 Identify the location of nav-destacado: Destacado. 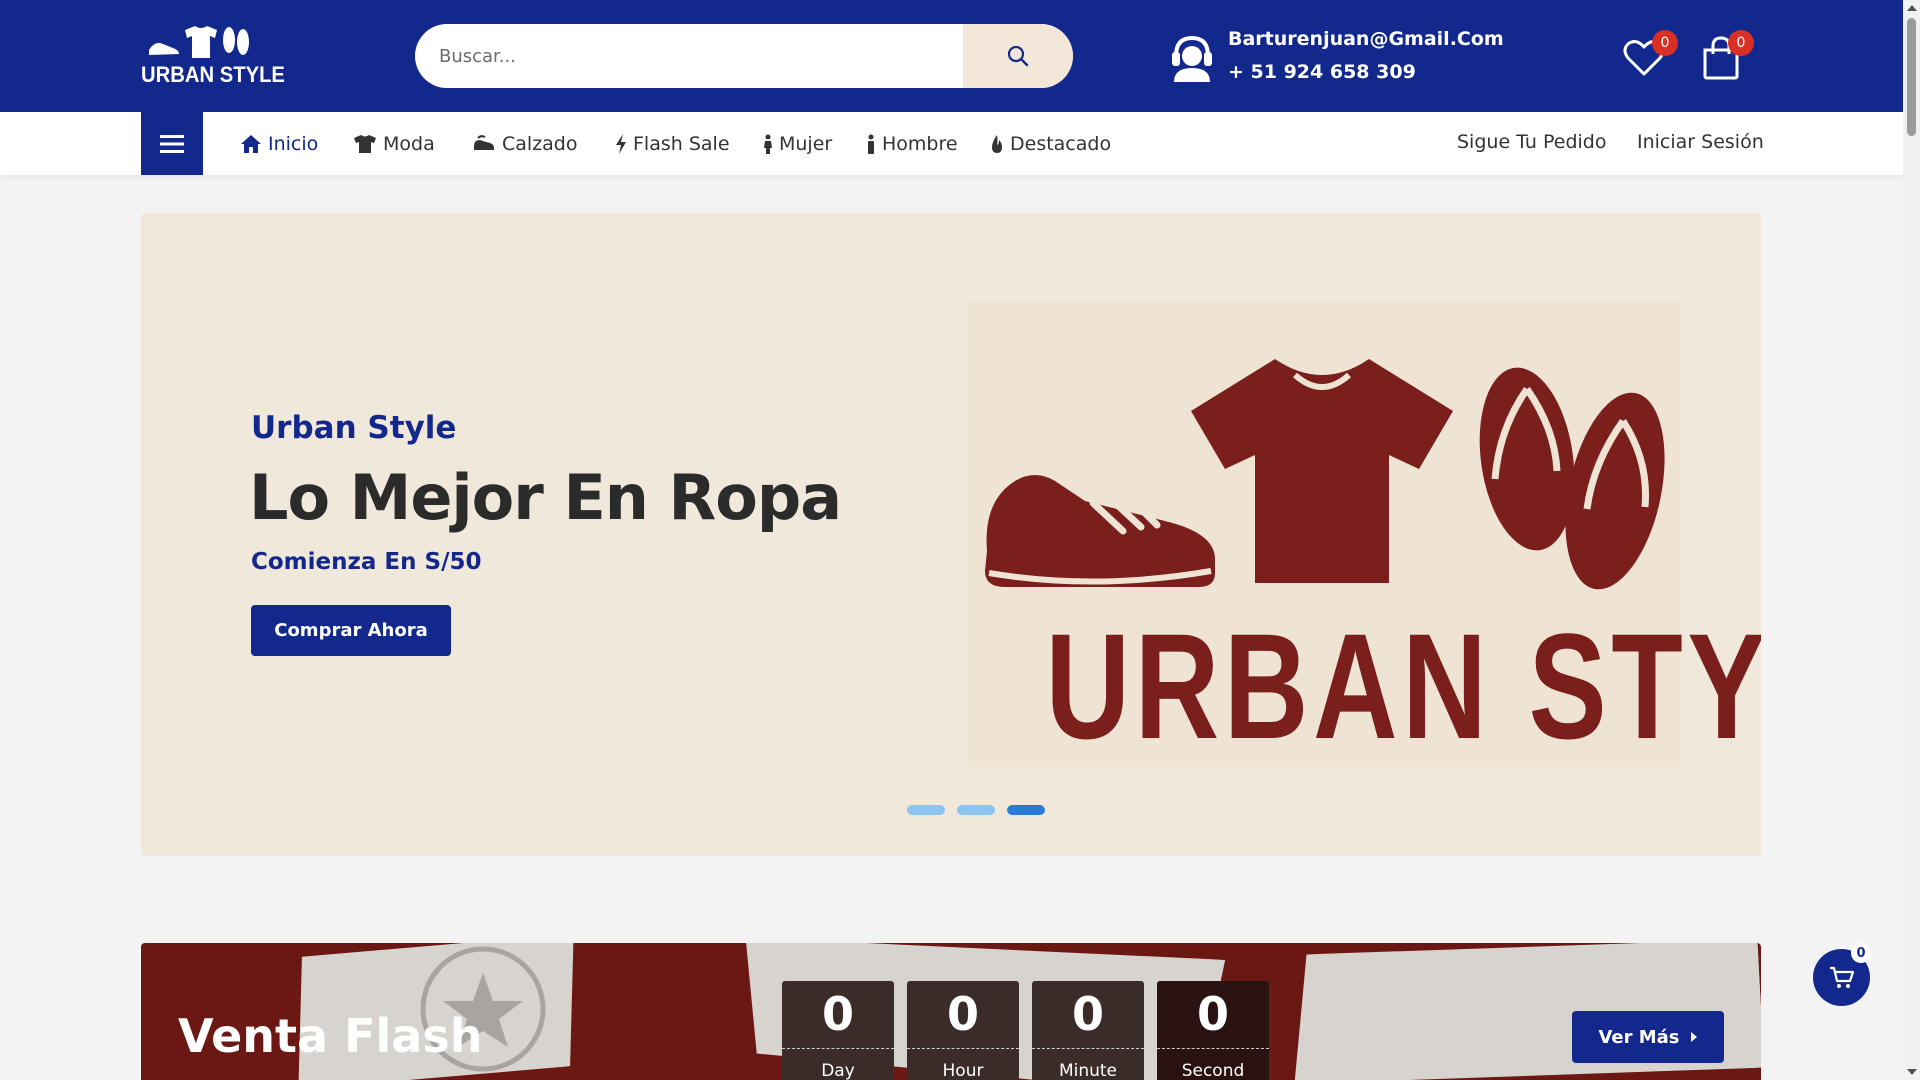
(1050, 144).